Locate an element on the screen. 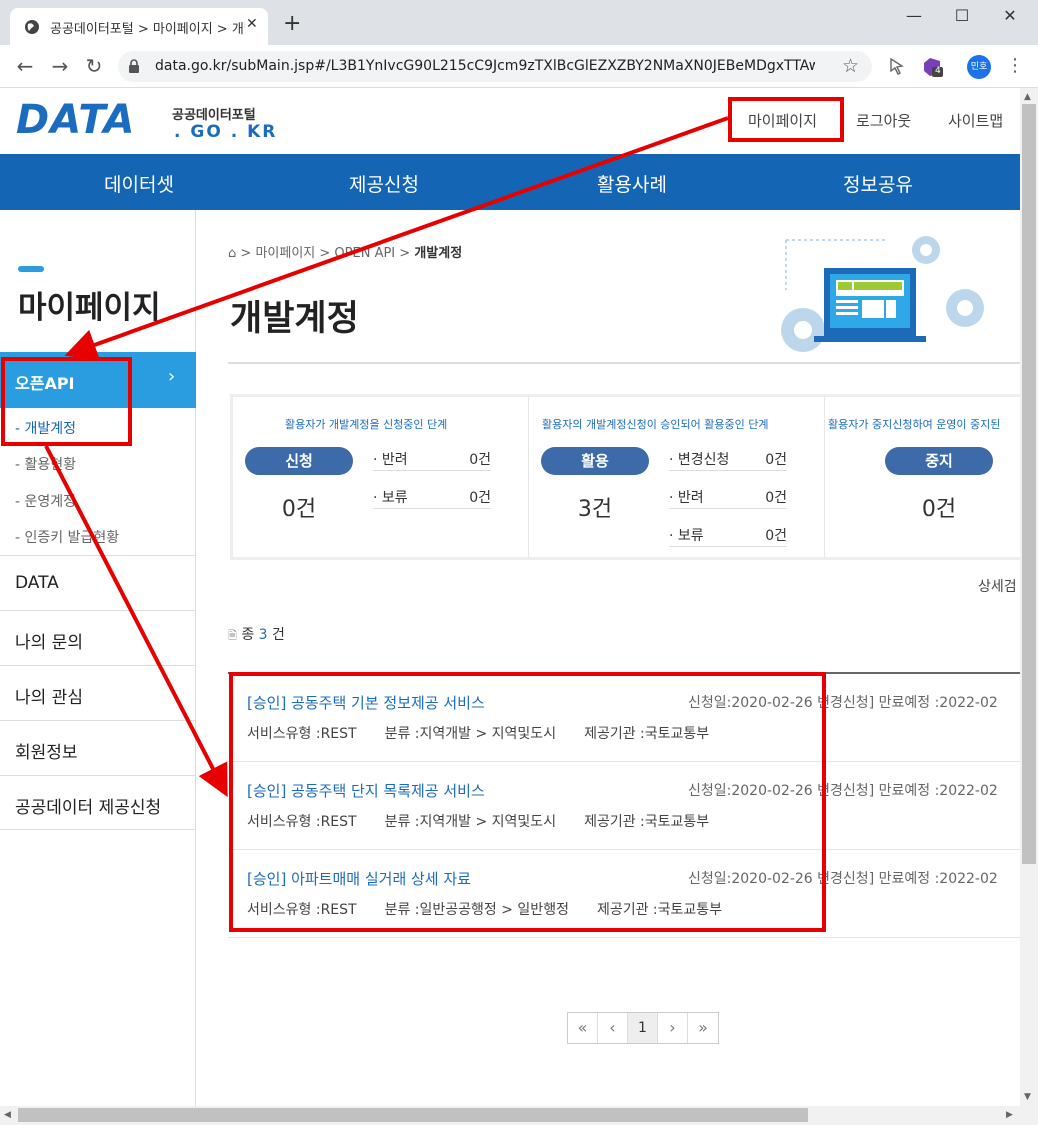  scroll-right-icon: ▶ is located at coordinates (1009, 1115).